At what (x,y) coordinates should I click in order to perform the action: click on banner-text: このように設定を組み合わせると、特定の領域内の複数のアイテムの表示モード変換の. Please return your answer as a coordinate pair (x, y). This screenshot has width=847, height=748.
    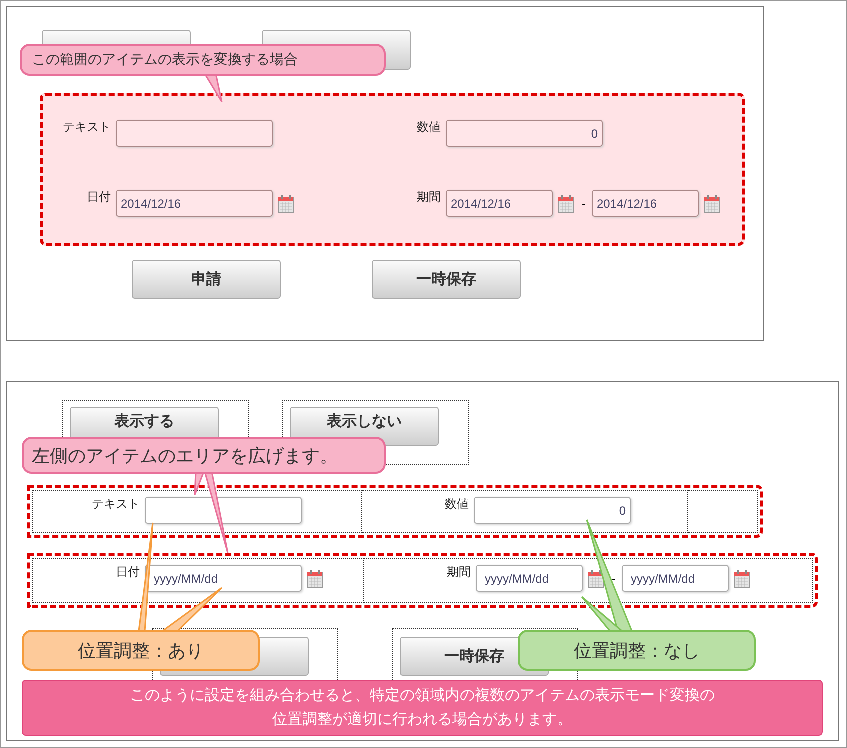
    Looking at the image, I should click on (422, 696).